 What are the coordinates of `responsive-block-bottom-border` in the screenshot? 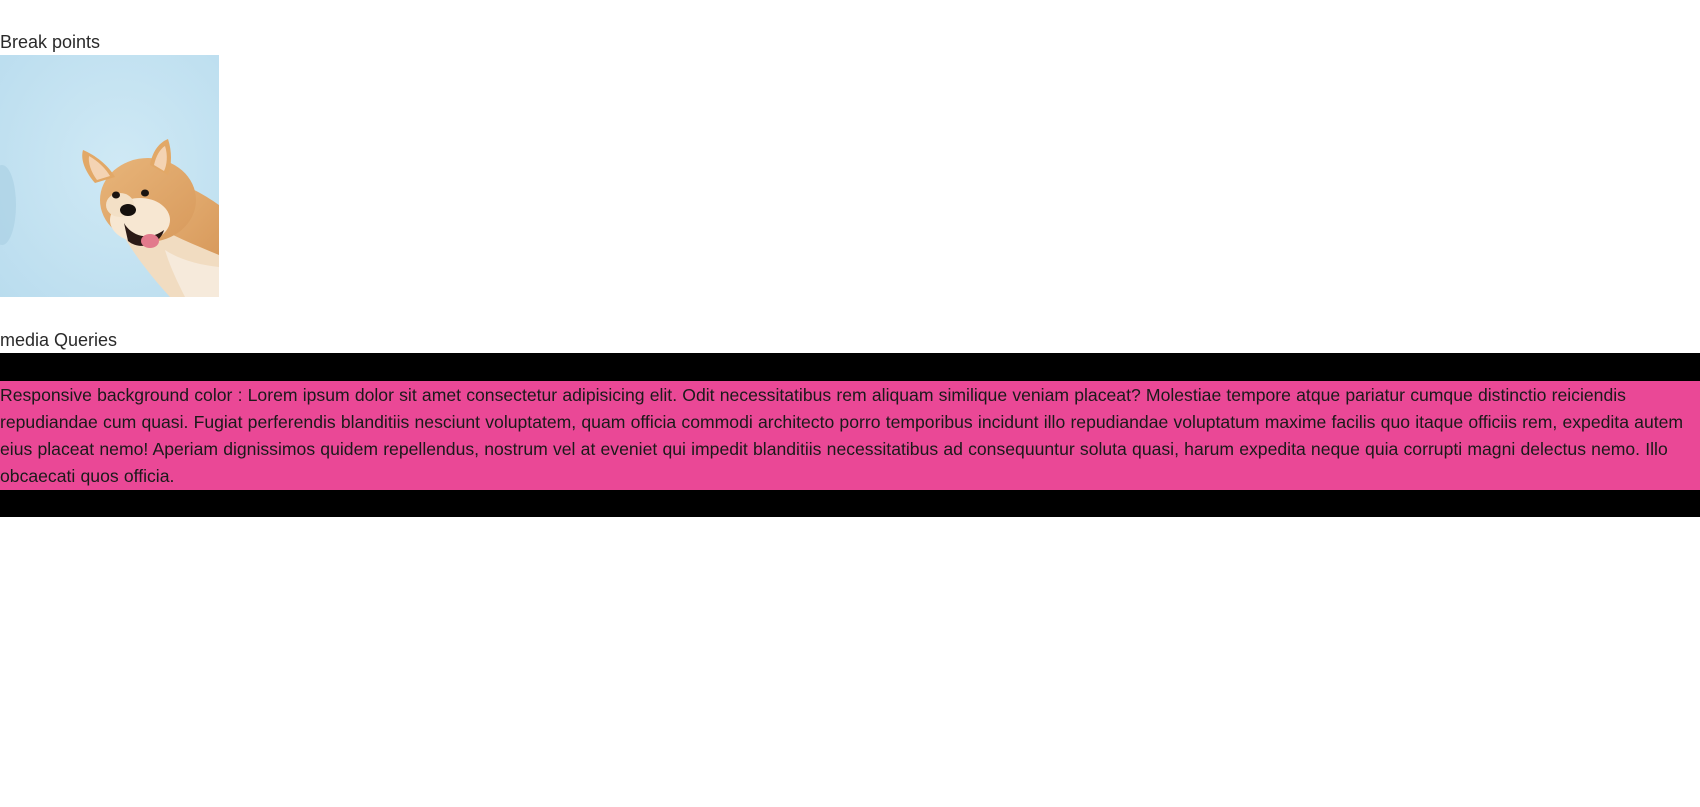 It's located at (850, 503).